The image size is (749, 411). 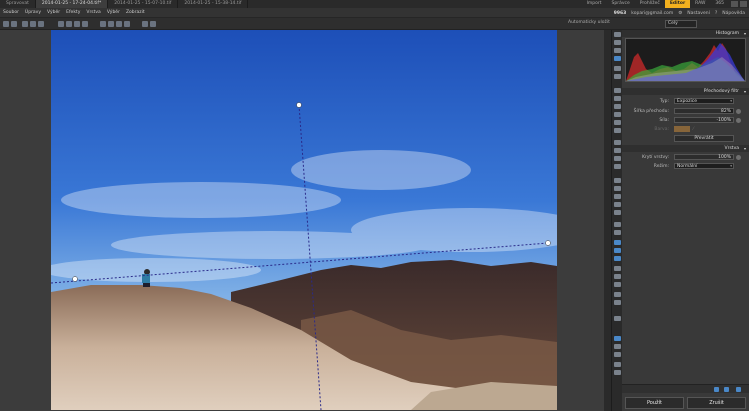 I want to click on gradient-handle-right, so click(x=548, y=243).